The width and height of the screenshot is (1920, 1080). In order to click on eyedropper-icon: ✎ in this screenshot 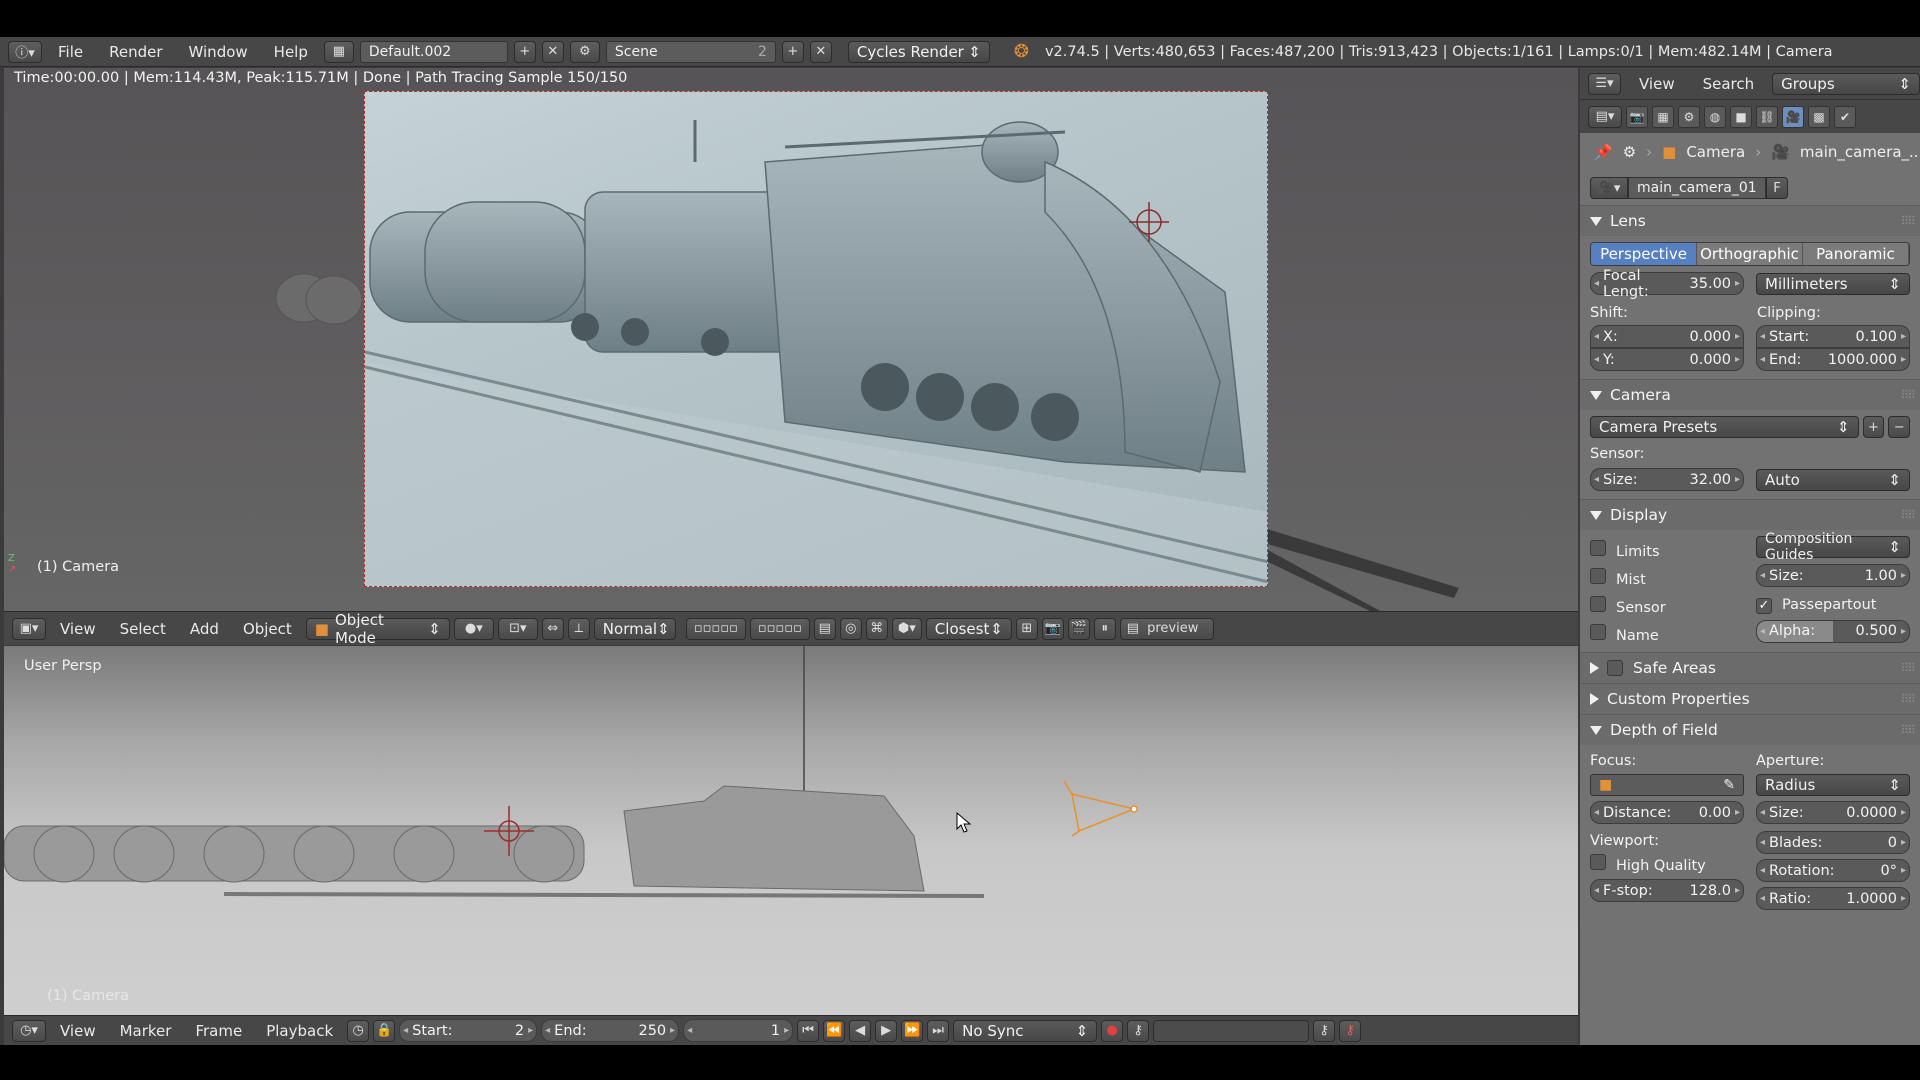, I will do `click(1729, 785)`.